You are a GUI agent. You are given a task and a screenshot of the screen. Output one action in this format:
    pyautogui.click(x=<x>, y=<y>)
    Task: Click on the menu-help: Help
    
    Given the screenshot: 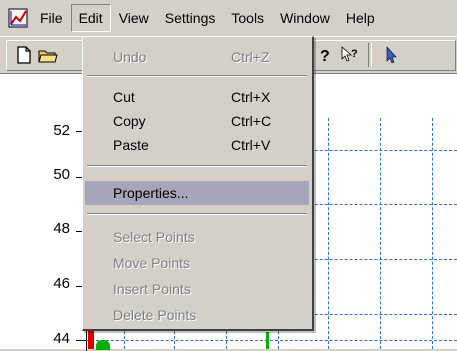 What is the action you would take?
    pyautogui.click(x=360, y=18)
    